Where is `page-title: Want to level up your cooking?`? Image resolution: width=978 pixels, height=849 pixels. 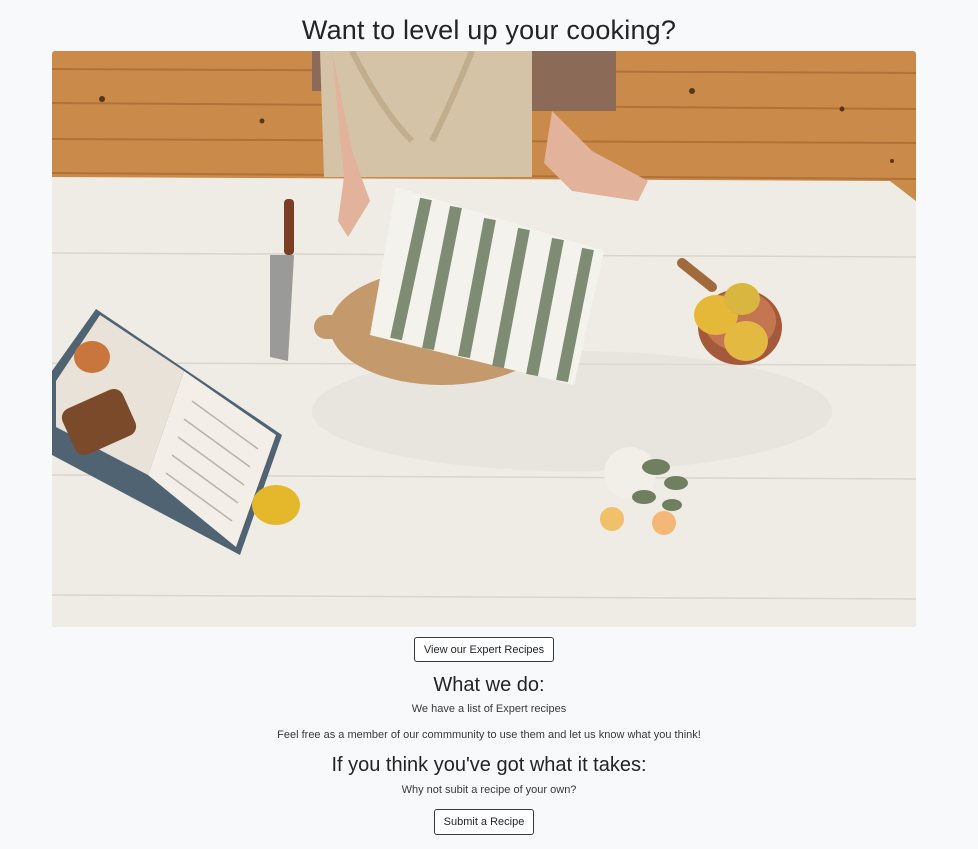 page-title: Want to level up your cooking? is located at coordinates (489, 30).